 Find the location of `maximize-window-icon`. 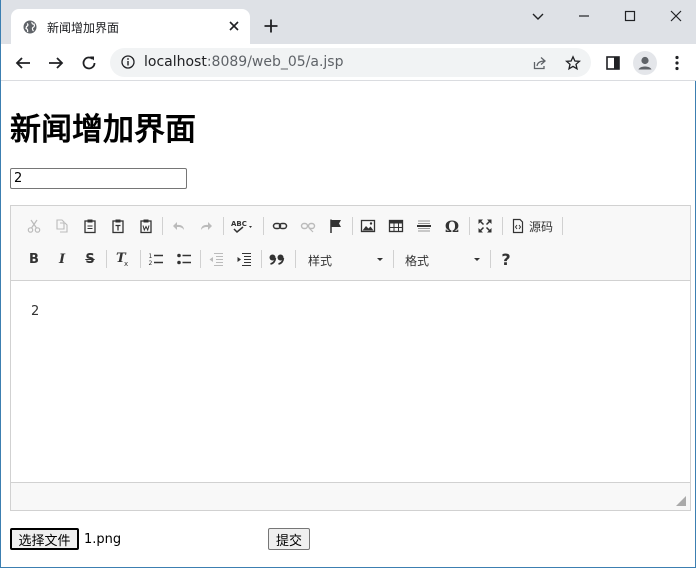

maximize-window-icon is located at coordinates (630, 16).